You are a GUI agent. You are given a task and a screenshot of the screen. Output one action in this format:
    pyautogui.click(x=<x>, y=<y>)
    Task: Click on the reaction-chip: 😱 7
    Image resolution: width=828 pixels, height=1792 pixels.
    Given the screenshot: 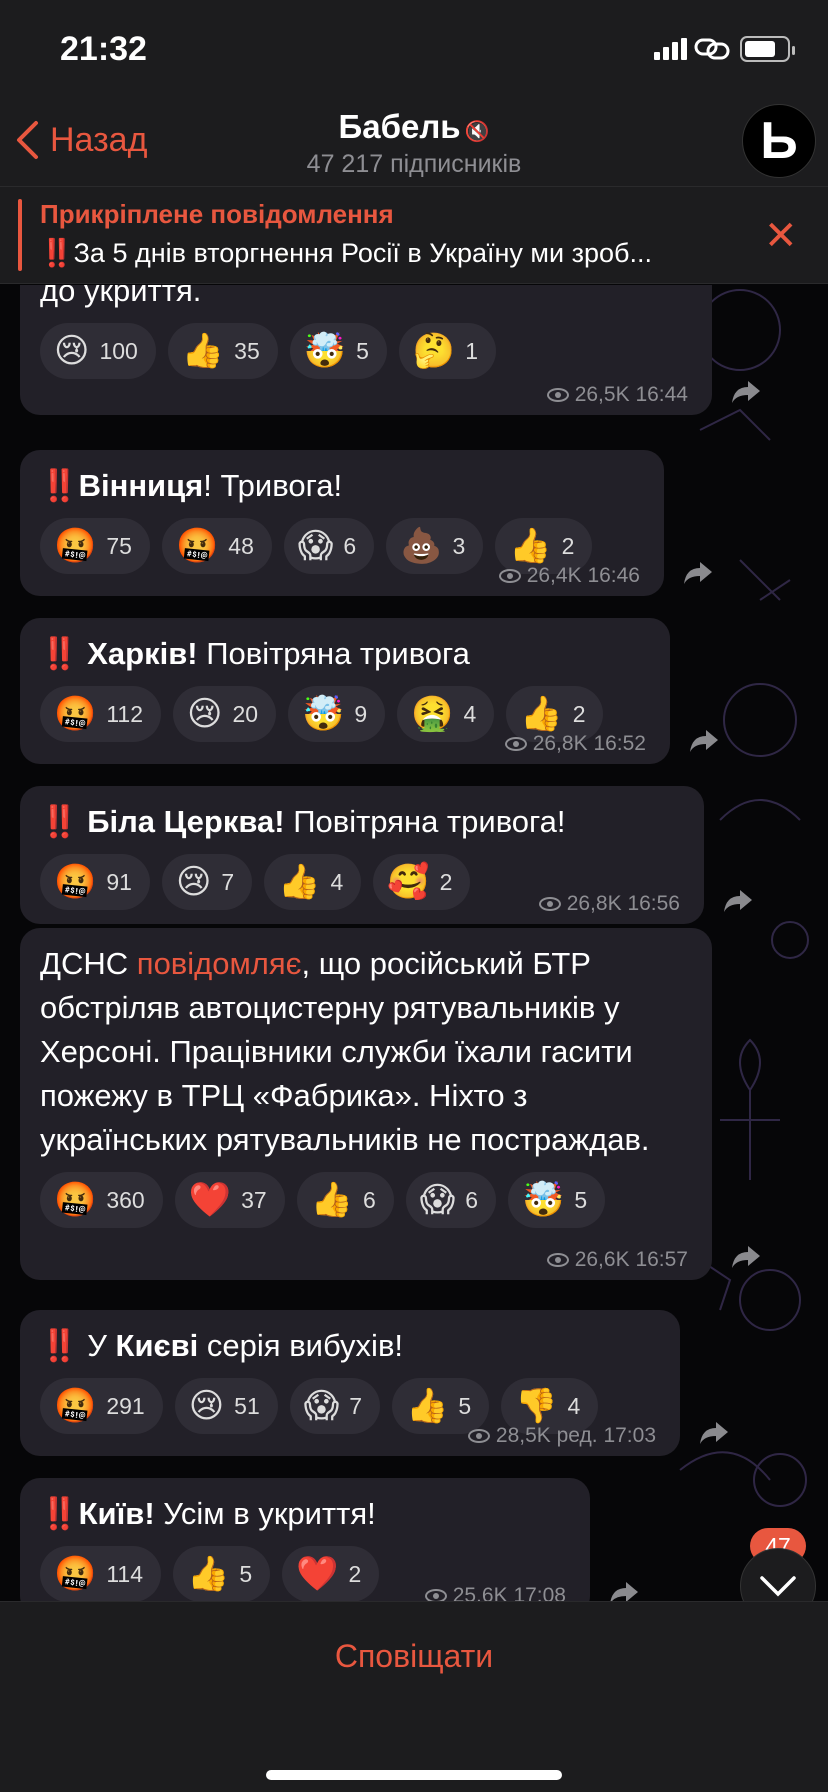 What is the action you would take?
    pyautogui.click(x=335, y=1406)
    